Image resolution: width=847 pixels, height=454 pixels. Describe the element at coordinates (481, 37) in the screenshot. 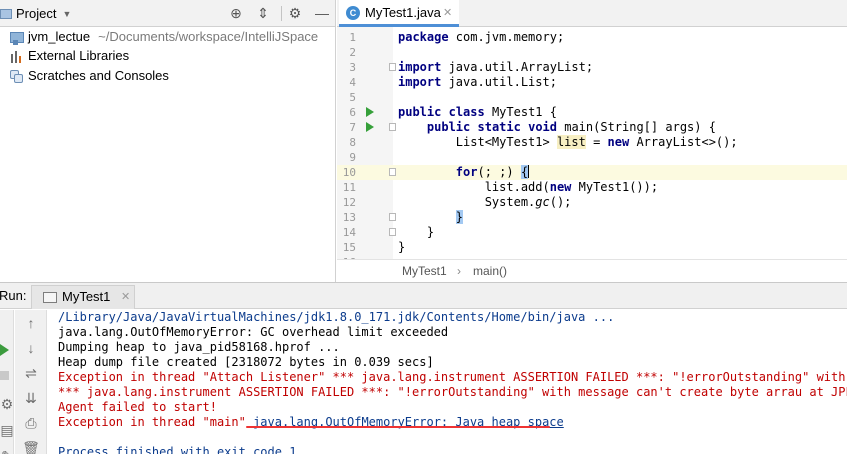

I see `code-text: package com.jvm.memory;` at that location.